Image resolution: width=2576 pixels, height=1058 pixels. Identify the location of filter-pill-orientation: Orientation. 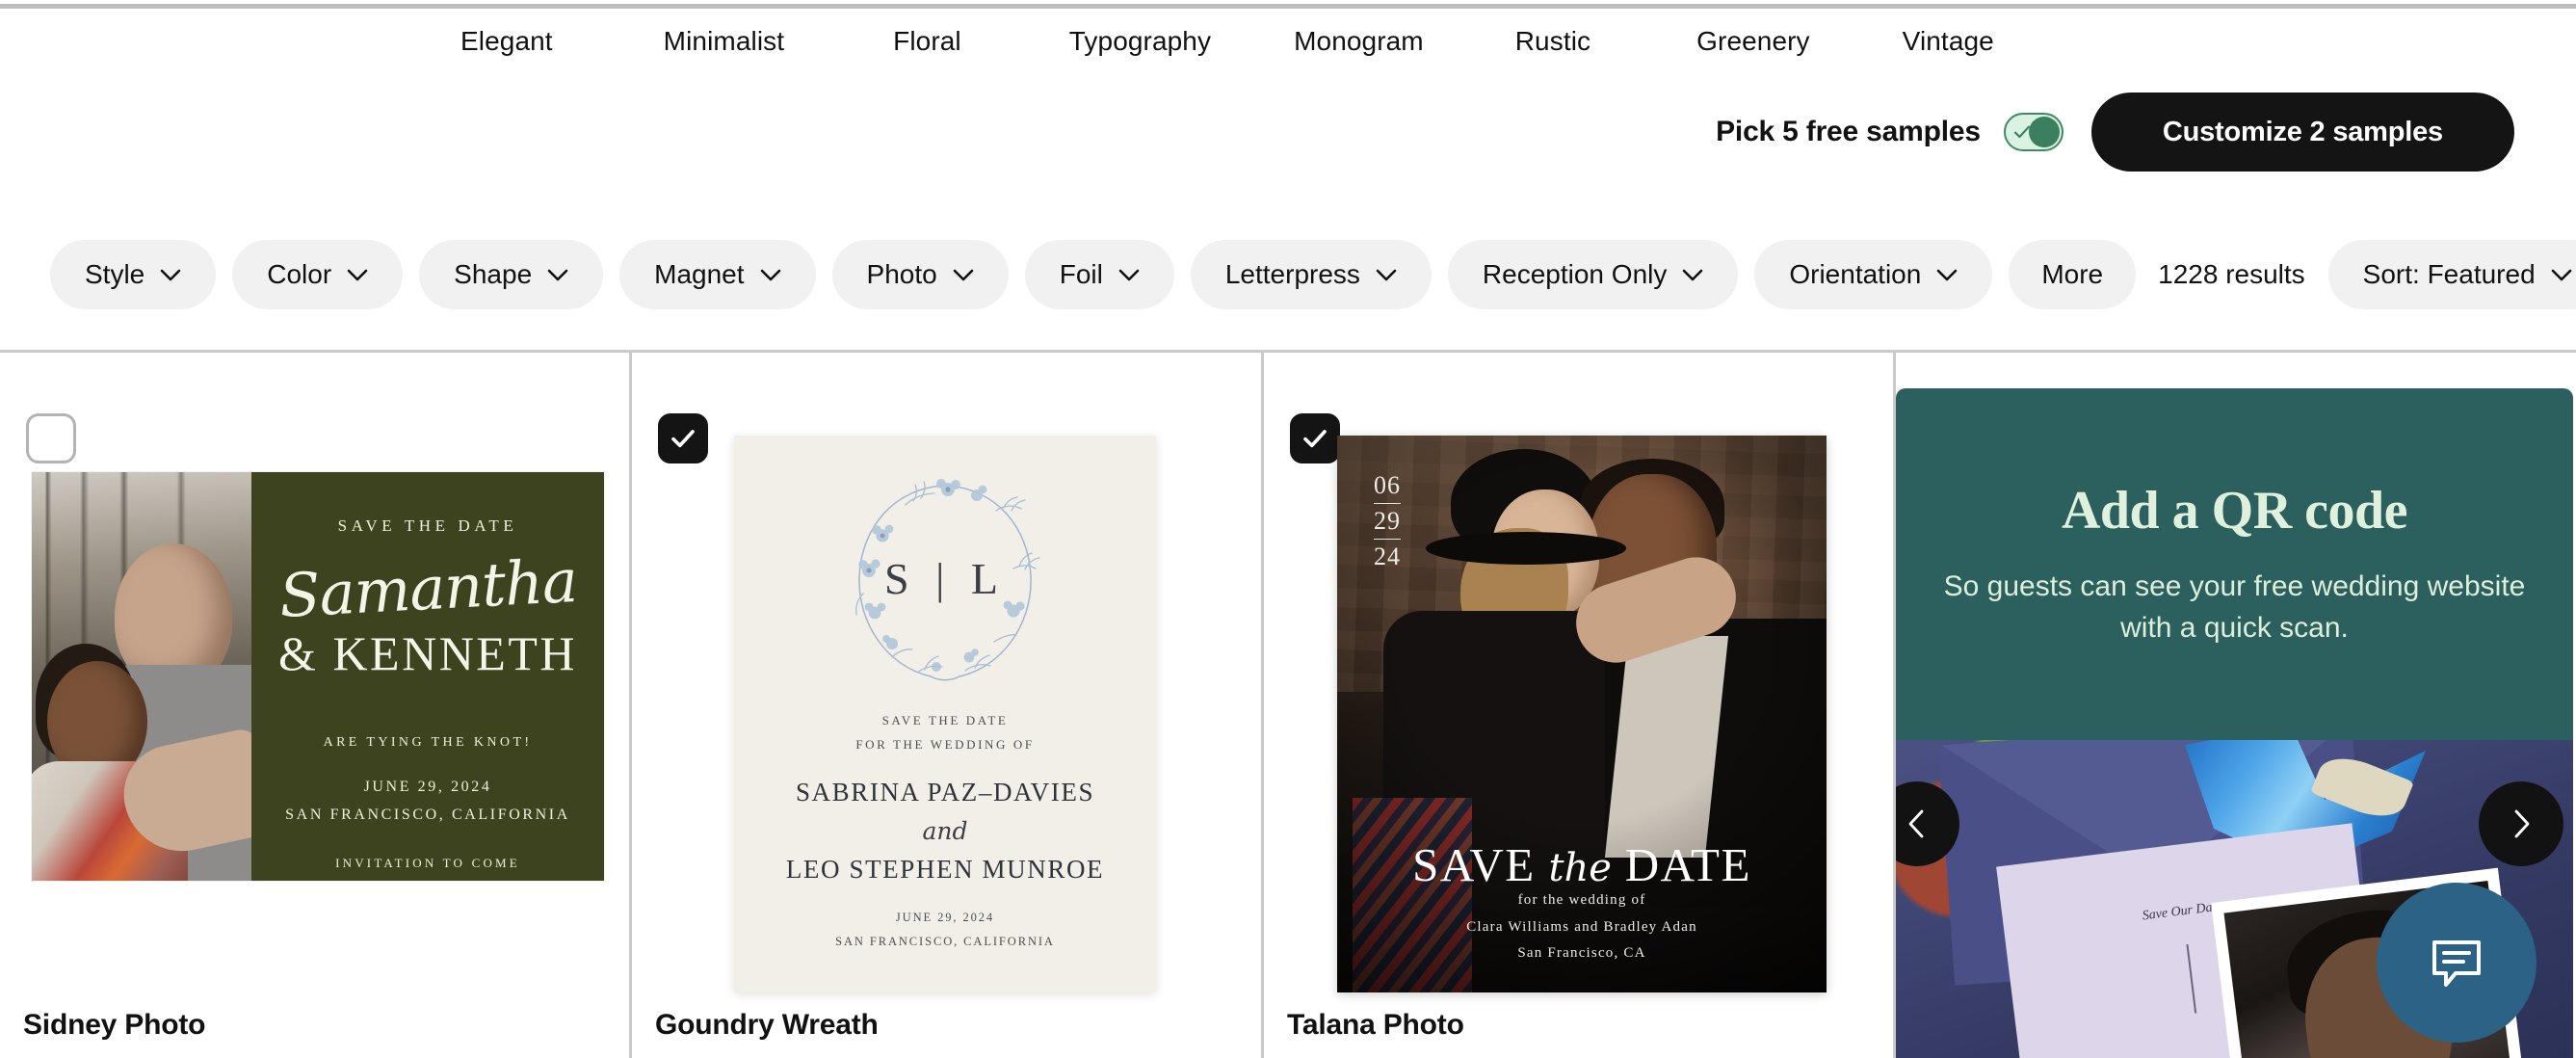
(1874, 274).